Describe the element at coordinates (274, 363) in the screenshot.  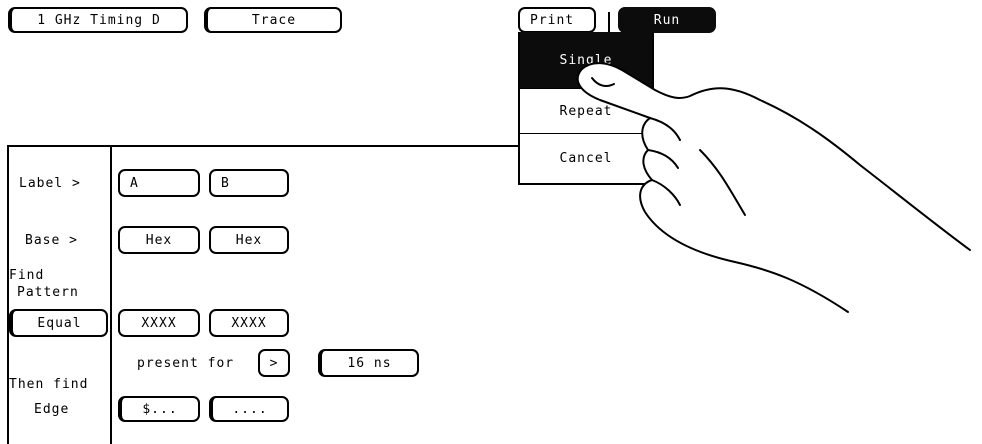
I see `duration-operator-button: >` at that location.